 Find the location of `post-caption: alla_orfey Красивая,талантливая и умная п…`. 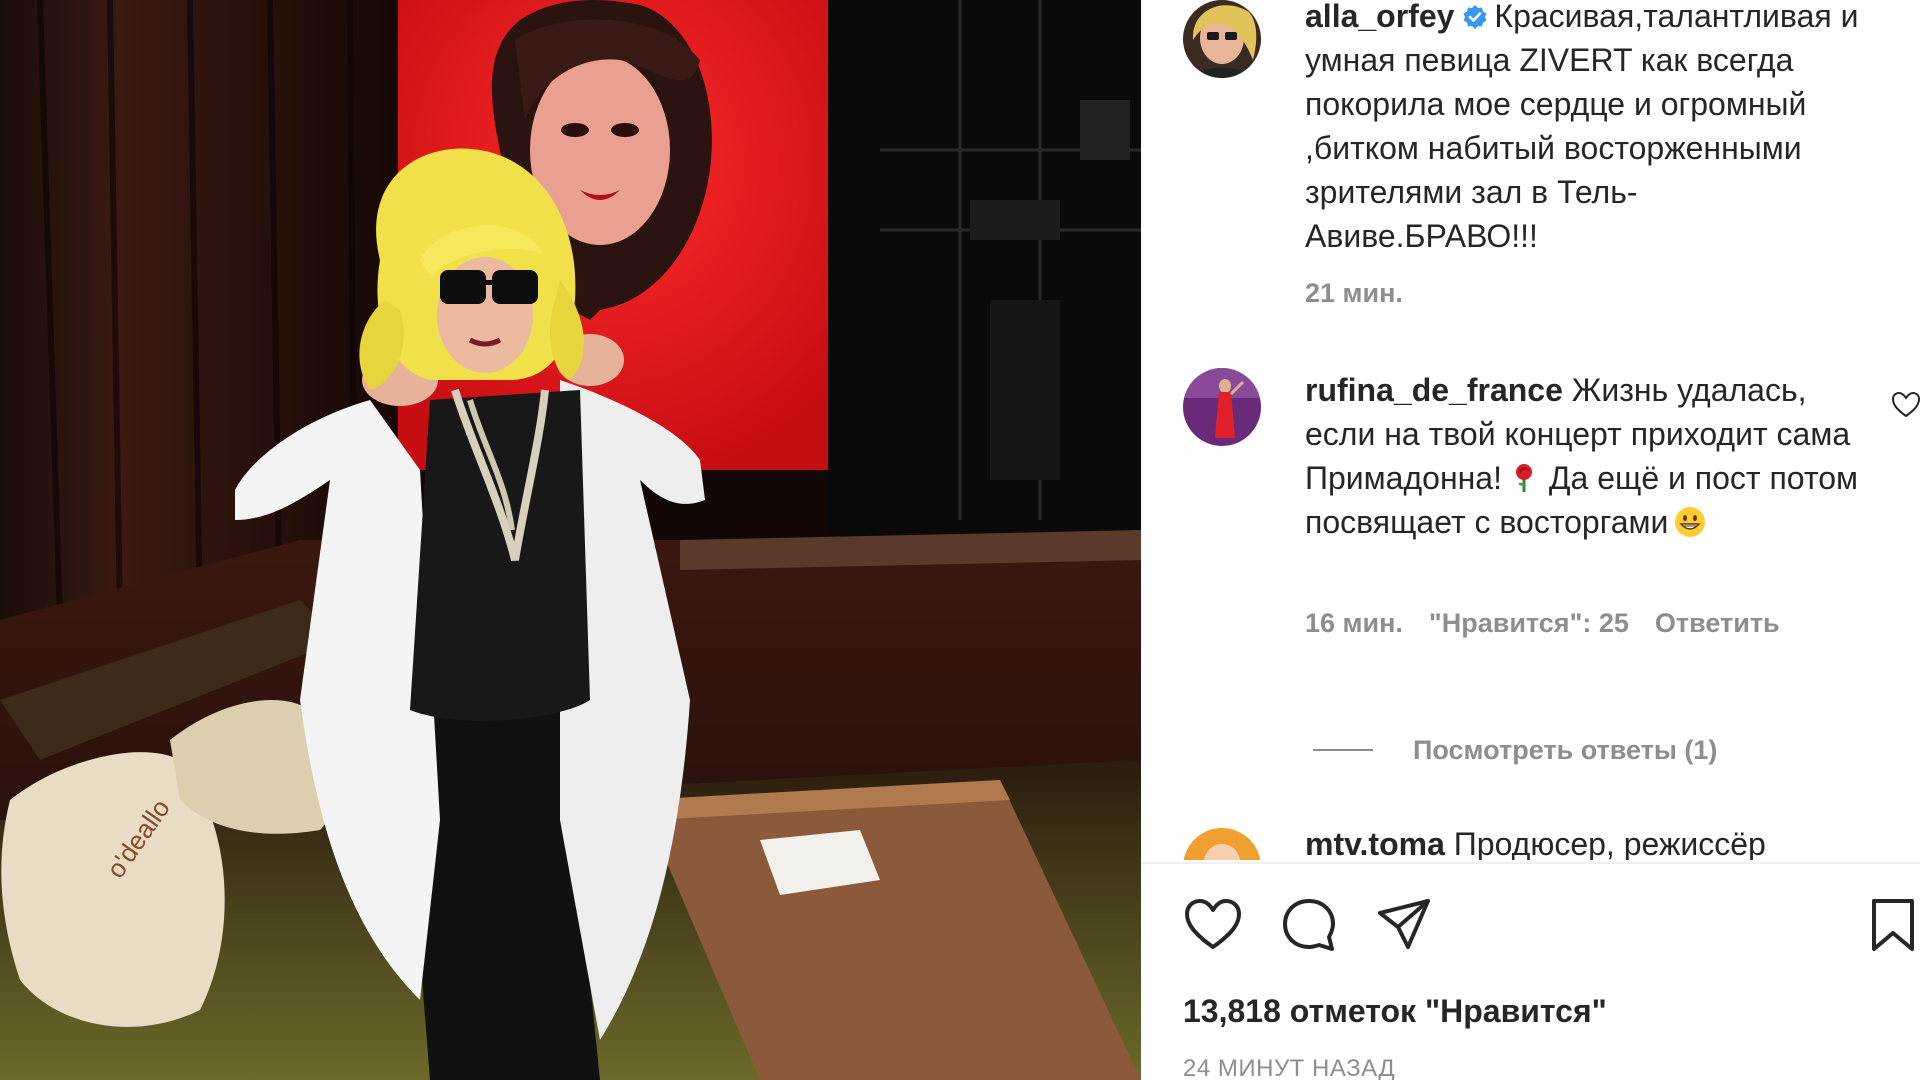

post-caption: alla_orfey Красивая,талантливая и умная п… is located at coordinates (1585, 129).